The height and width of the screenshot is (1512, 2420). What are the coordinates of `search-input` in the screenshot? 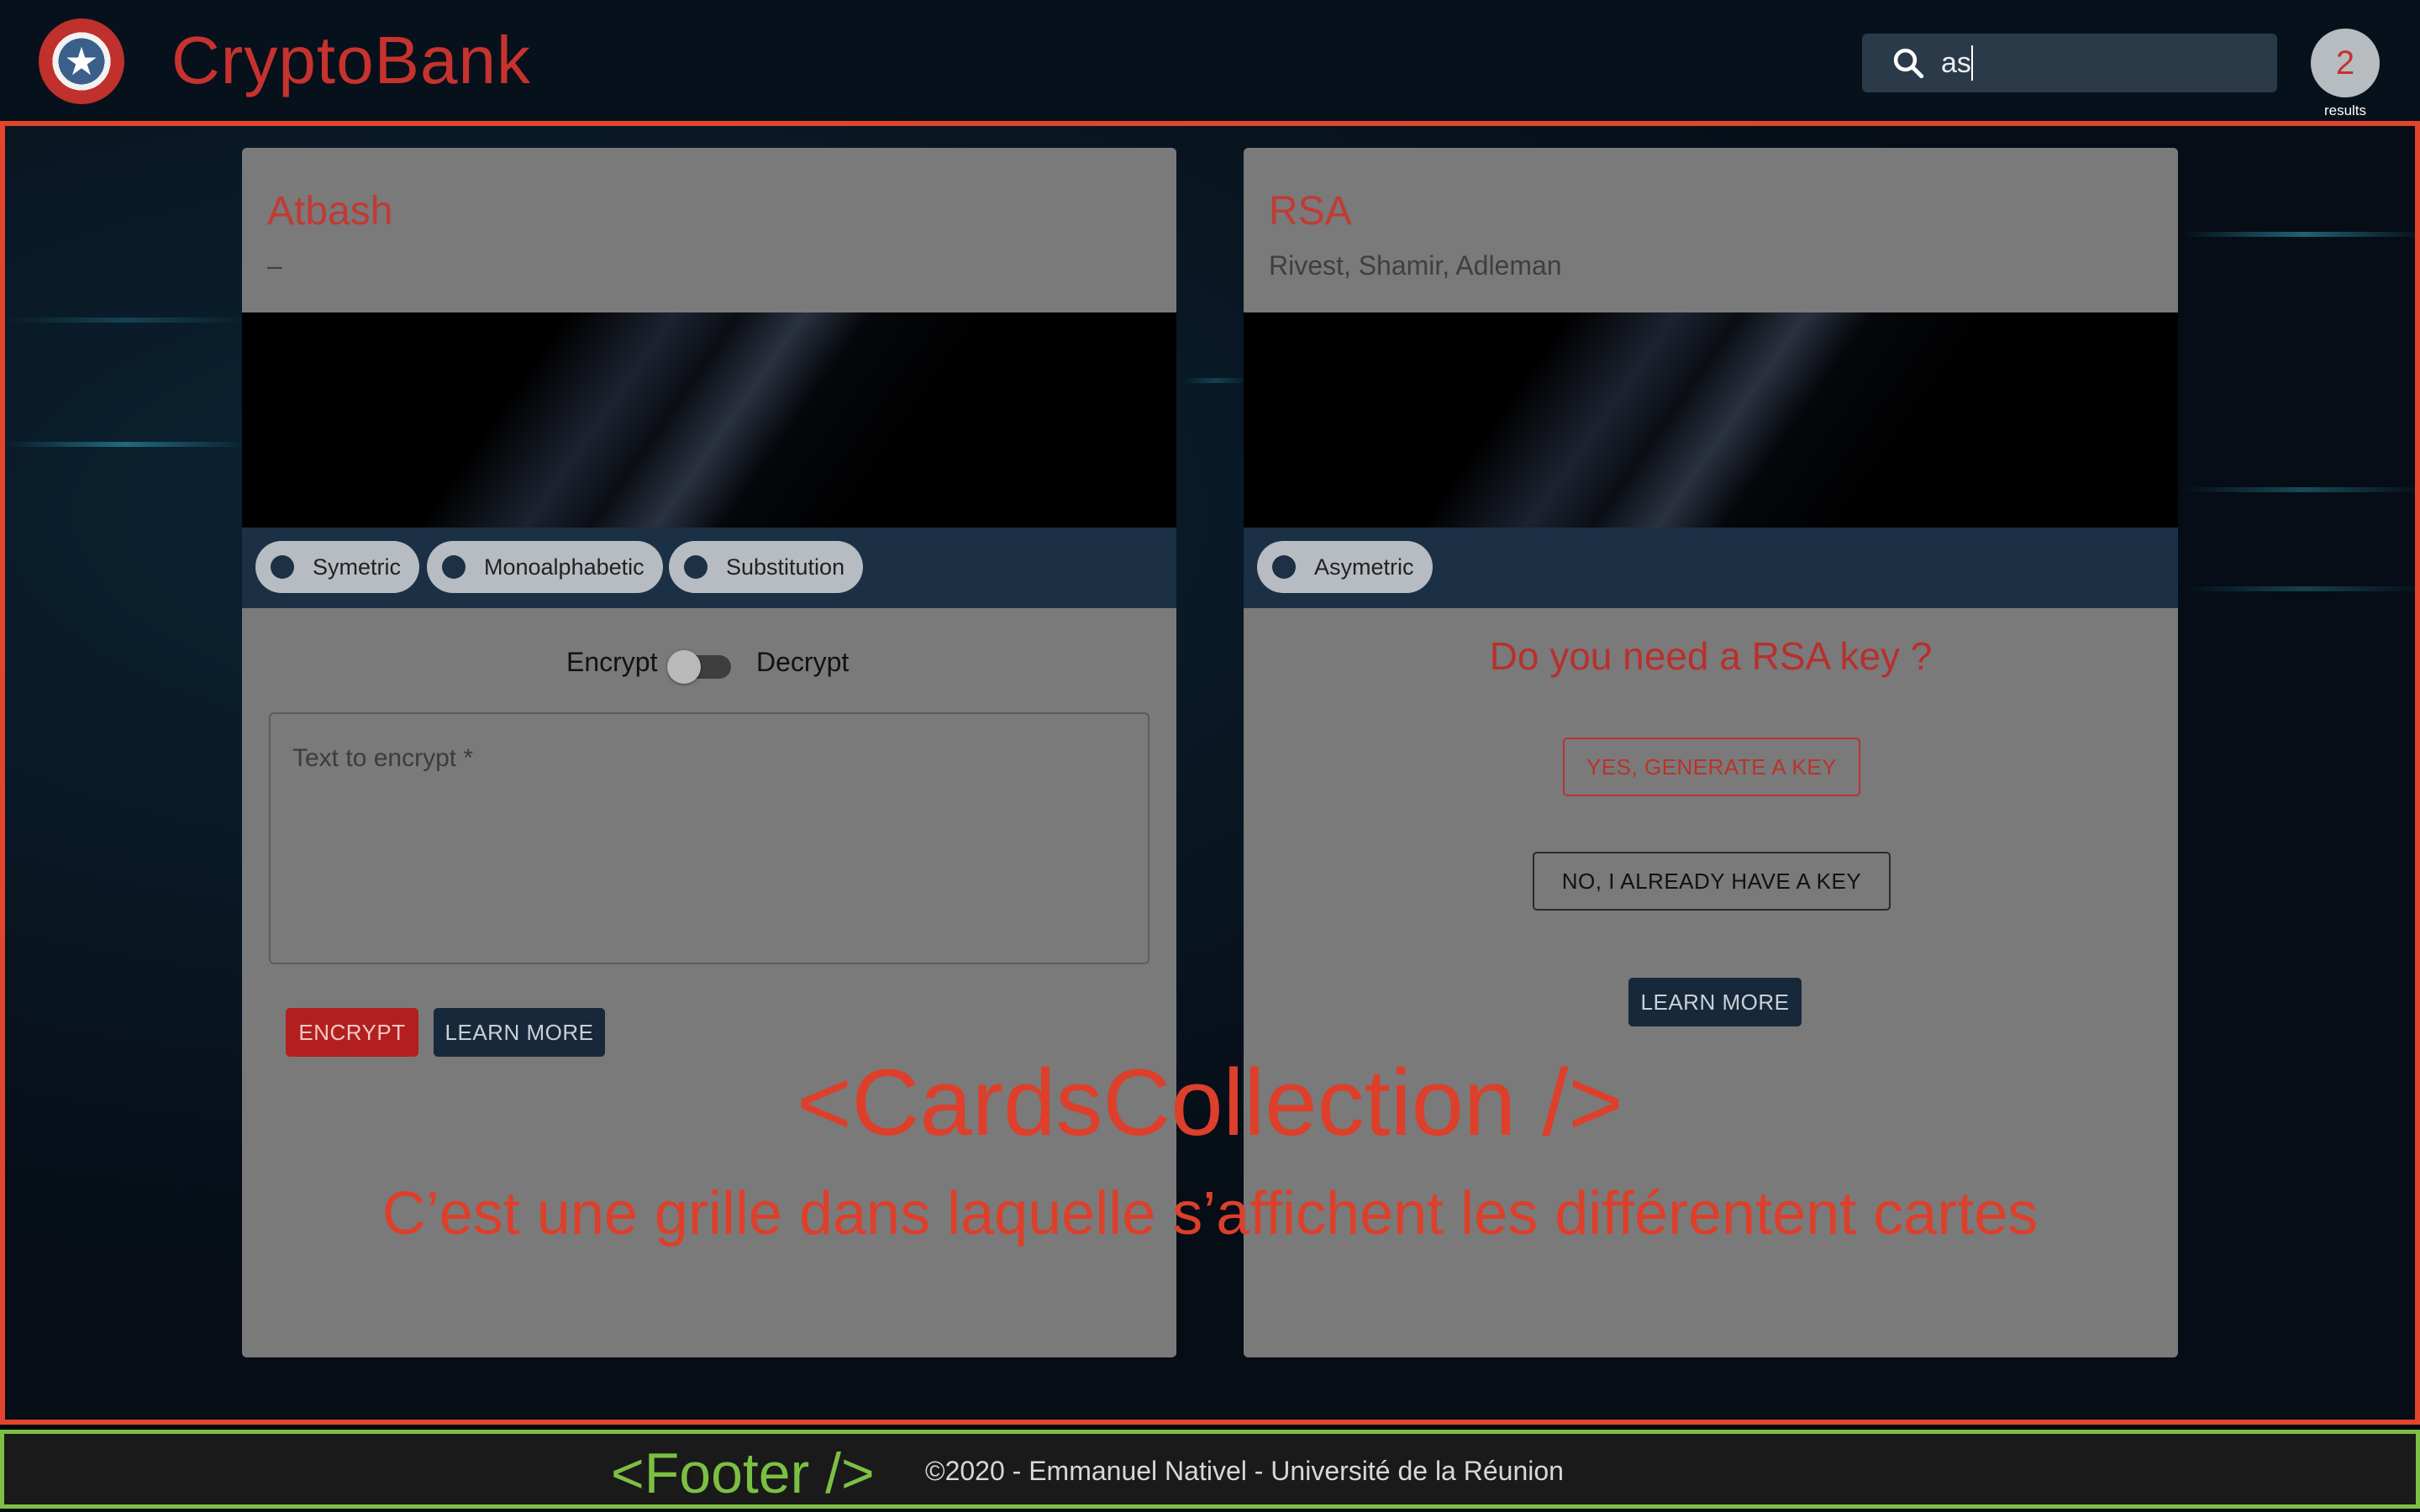 It's located at (2100, 63).